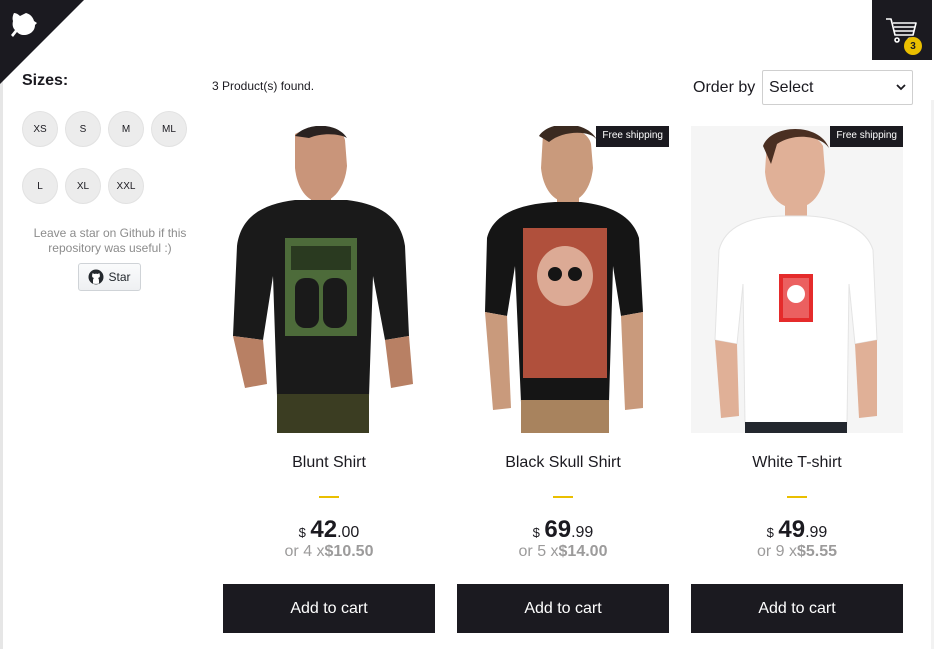  Describe the element at coordinates (776, 551) in the screenshot. I see `installment-prefix: or 9 x` at that location.